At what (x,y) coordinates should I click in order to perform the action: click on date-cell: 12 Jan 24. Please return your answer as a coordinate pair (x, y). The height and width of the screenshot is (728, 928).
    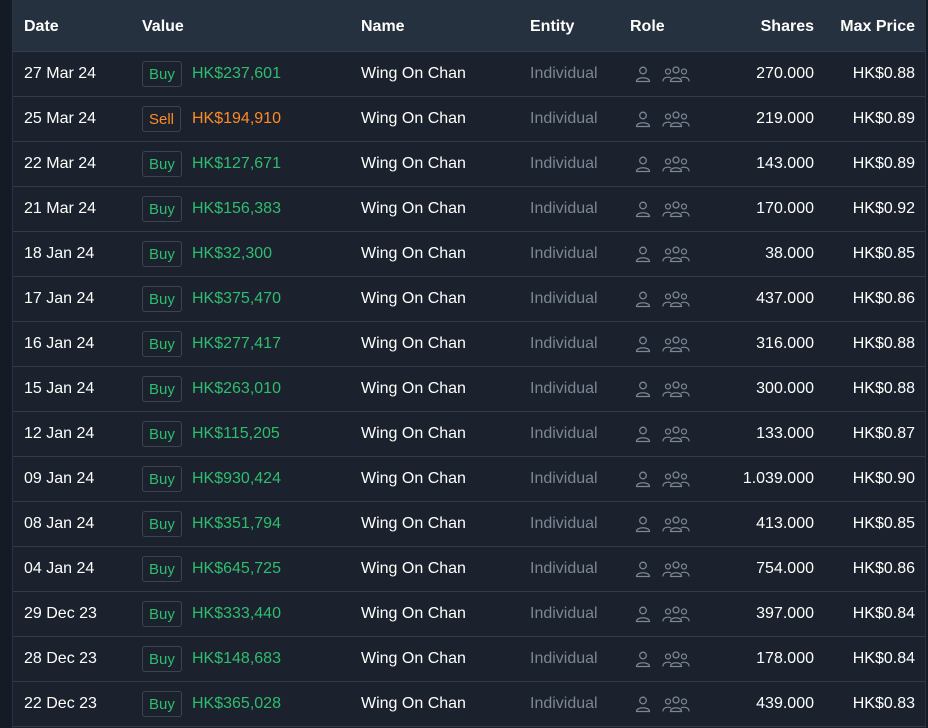
    Looking at the image, I should click on (59, 433).